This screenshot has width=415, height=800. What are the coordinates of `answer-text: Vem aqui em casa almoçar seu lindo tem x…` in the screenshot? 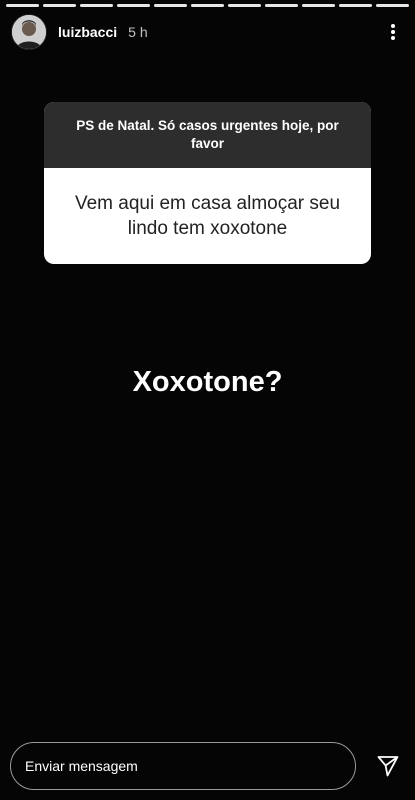 It's located at (207, 216).